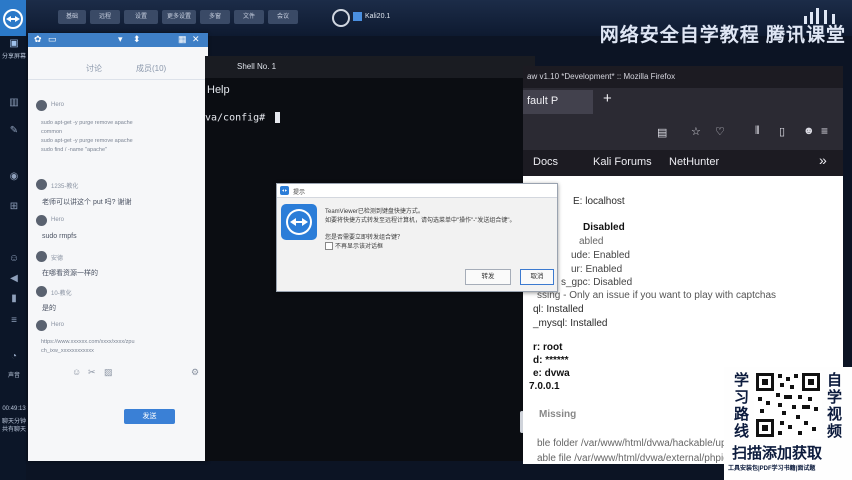 The height and width of the screenshot is (480, 852). What do you see at coordinates (14, 57) in the screenshot?
I see `share-screen-label: 分享屏幕` at bounding box center [14, 57].